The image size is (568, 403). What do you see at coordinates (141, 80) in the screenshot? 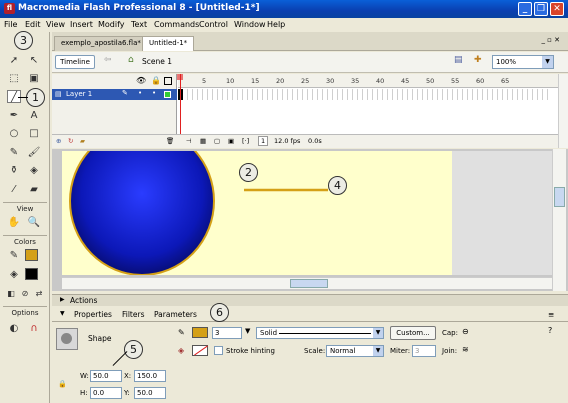
I see `eye-icon: 👁` at bounding box center [141, 80].